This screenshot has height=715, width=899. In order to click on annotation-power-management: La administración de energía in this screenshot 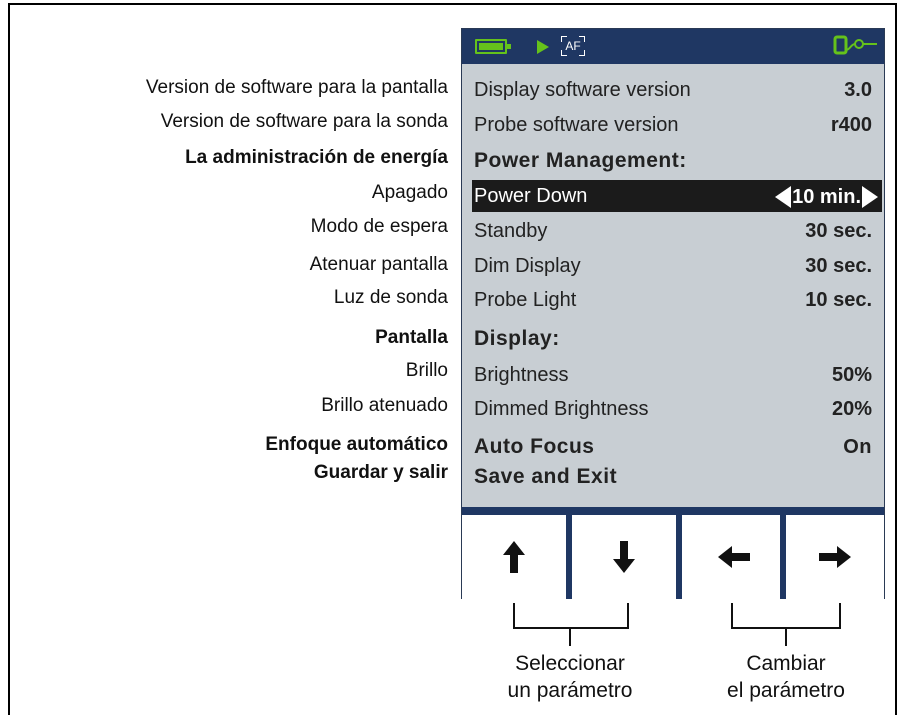, I will do `click(316, 157)`.